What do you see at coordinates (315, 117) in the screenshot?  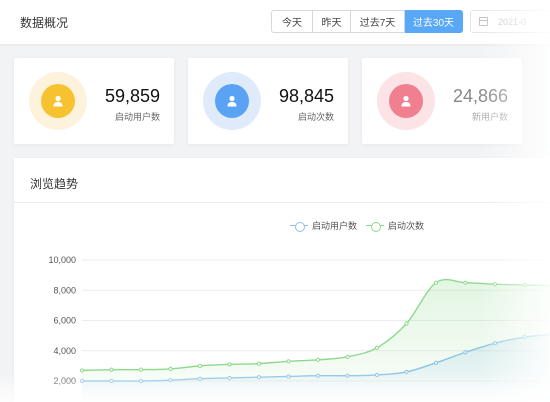 I see `stat-label: 启动次数` at bounding box center [315, 117].